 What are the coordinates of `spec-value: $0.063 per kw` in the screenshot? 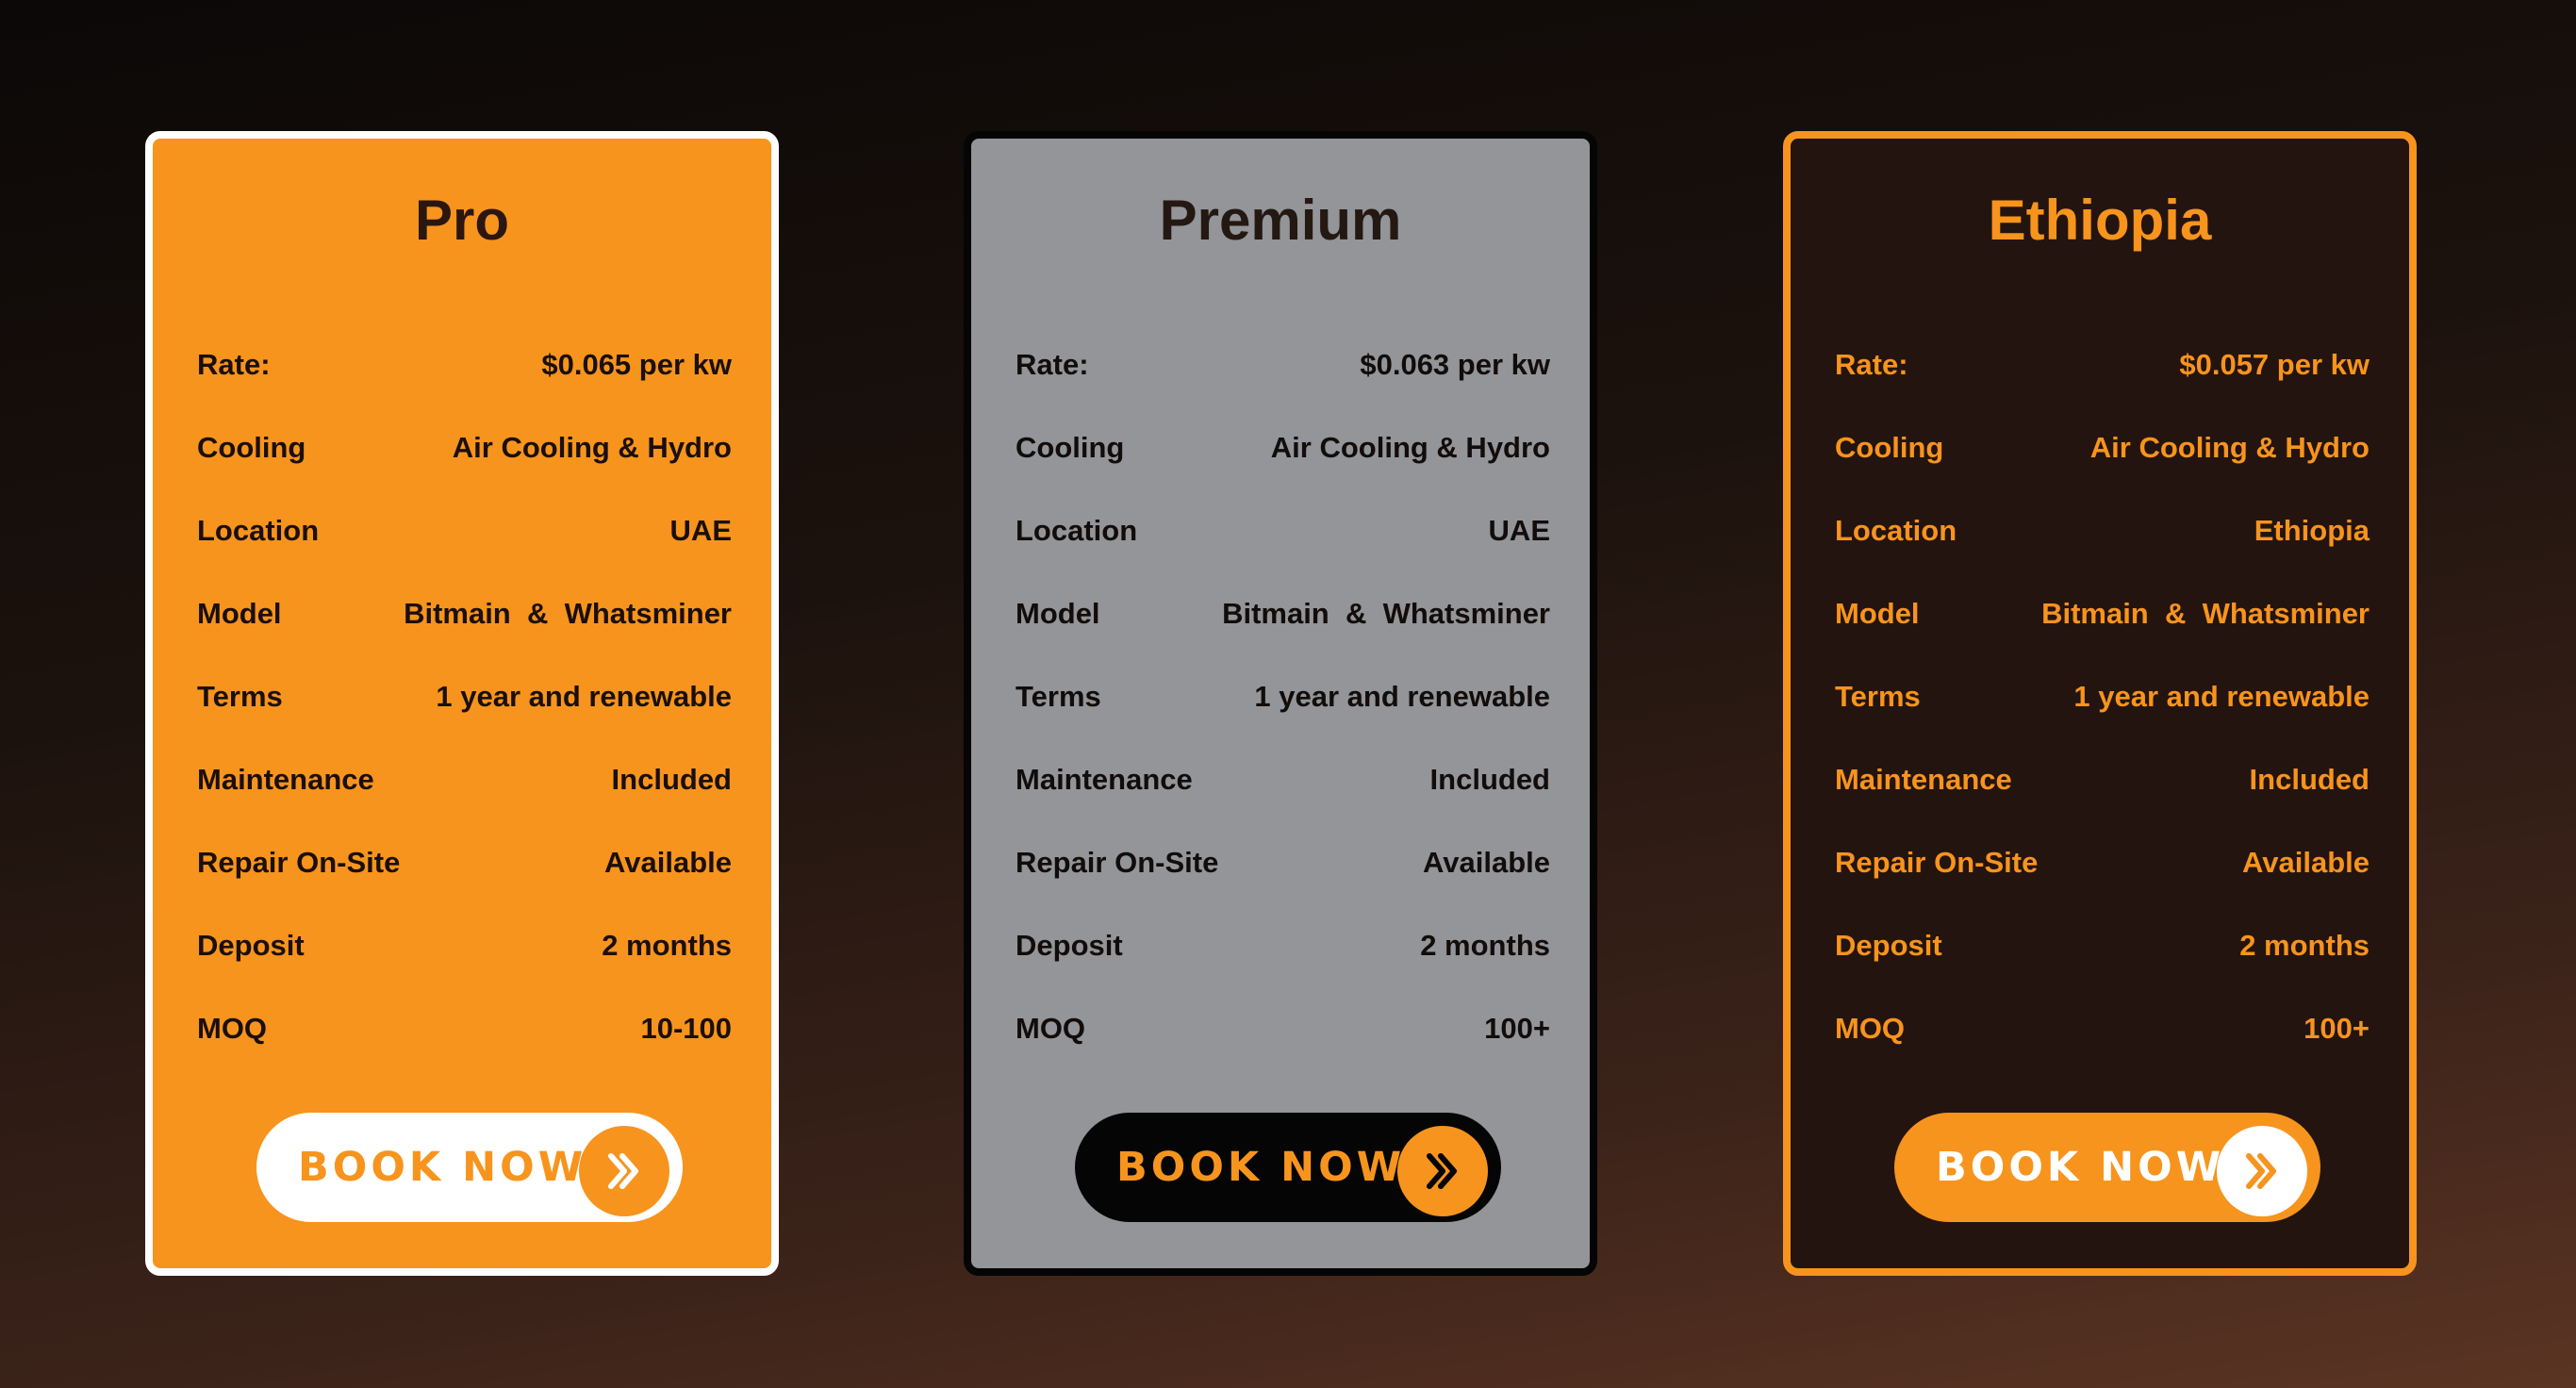 It's located at (1455, 364).